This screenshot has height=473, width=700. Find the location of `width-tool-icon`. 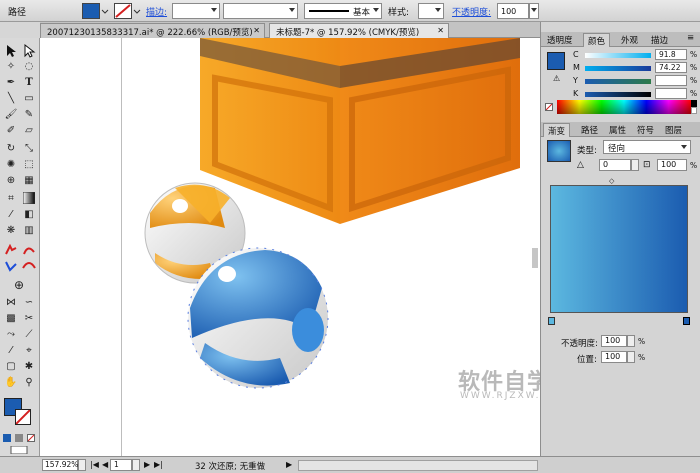

width-tool-icon is located at coordinates (29, 267).